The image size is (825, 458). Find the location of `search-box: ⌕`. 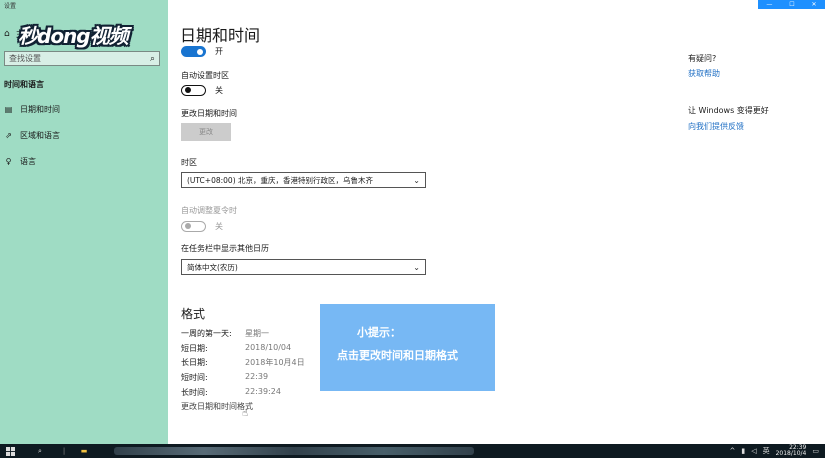

search-box: ⌕ is located at coordinates (82, 58).